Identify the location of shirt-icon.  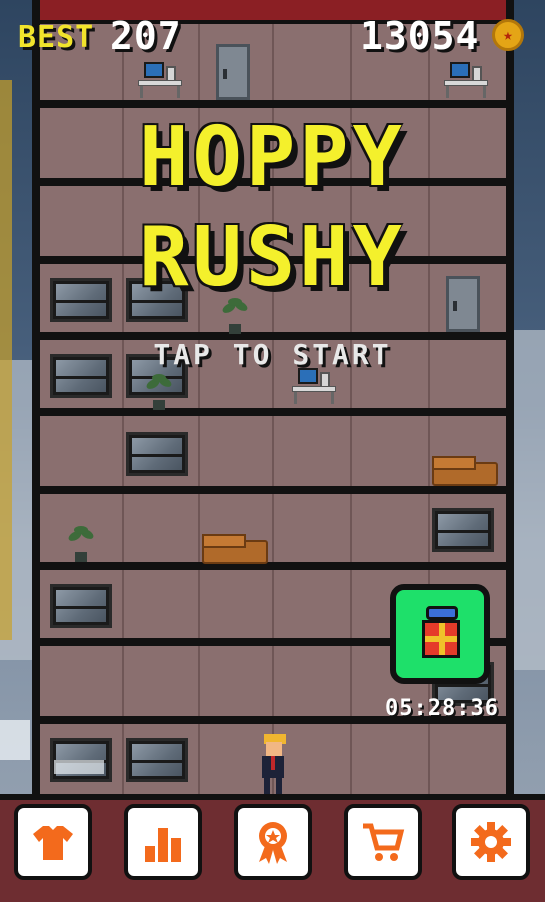
(53, 843).